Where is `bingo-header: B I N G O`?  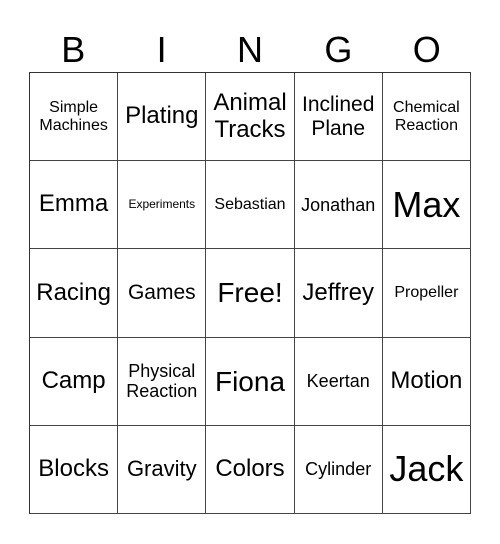 bingo-header: B I N G O is located at coordinates (250, 50).